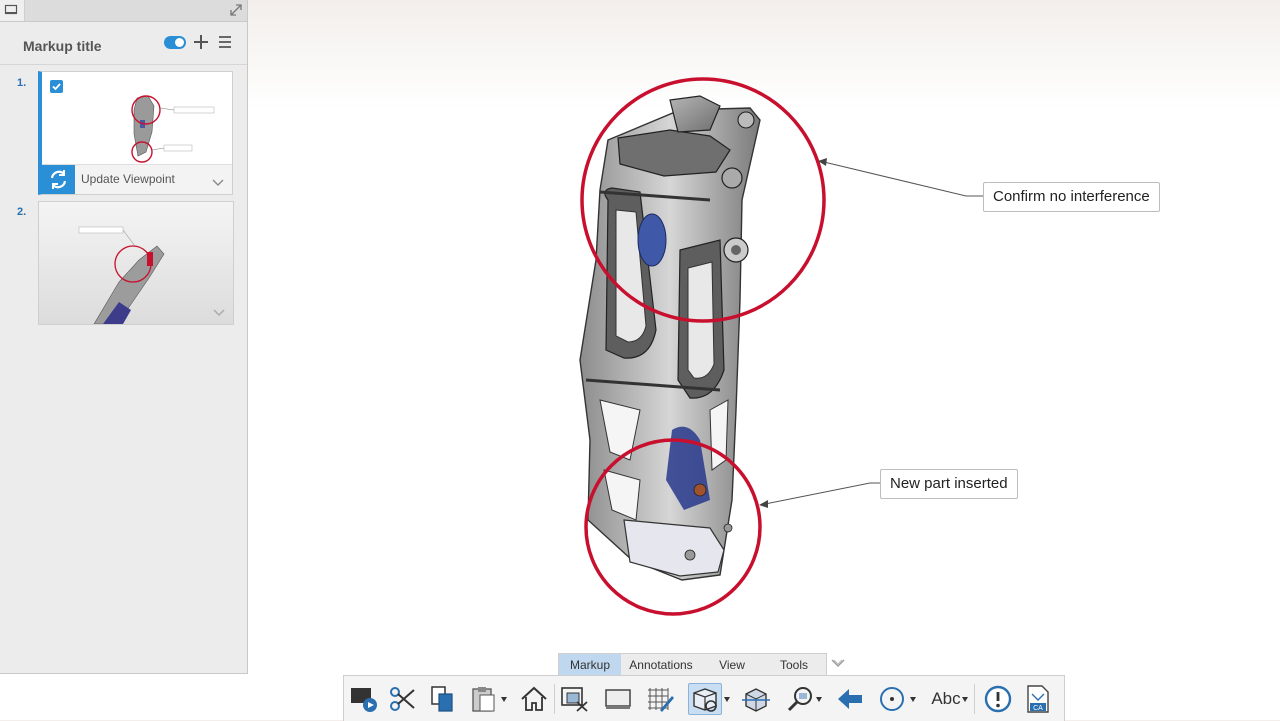  Describe the element at coordinates (484, 699) in the screenshot. I see `paste-icon` at that location.